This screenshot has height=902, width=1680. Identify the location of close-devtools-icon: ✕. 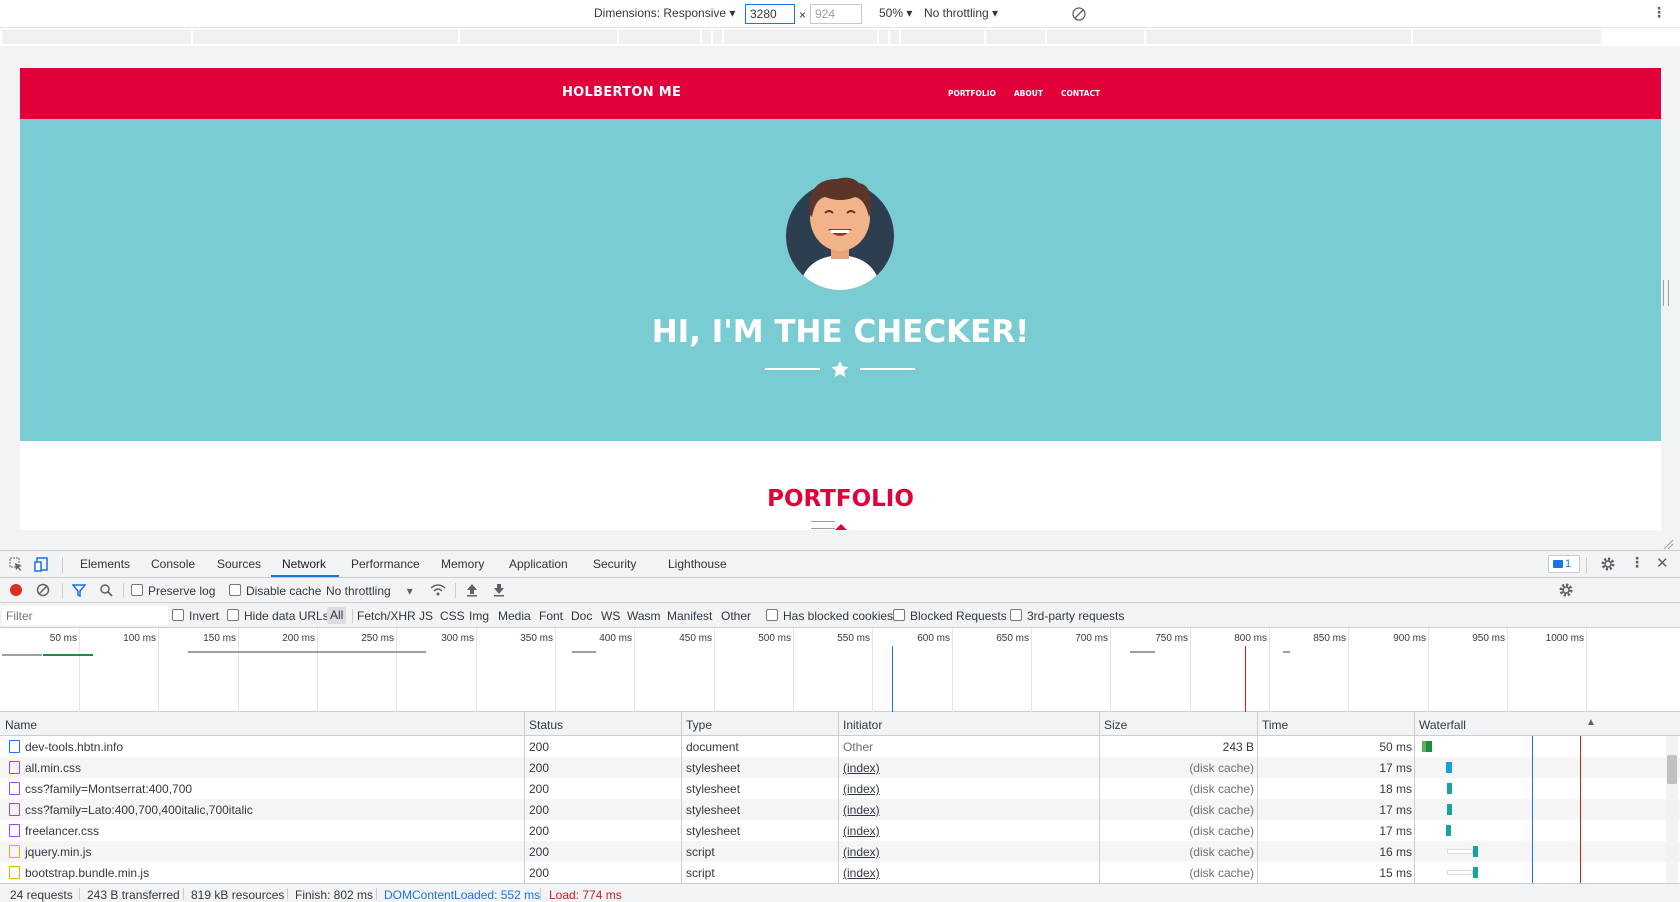
(1662, 563).